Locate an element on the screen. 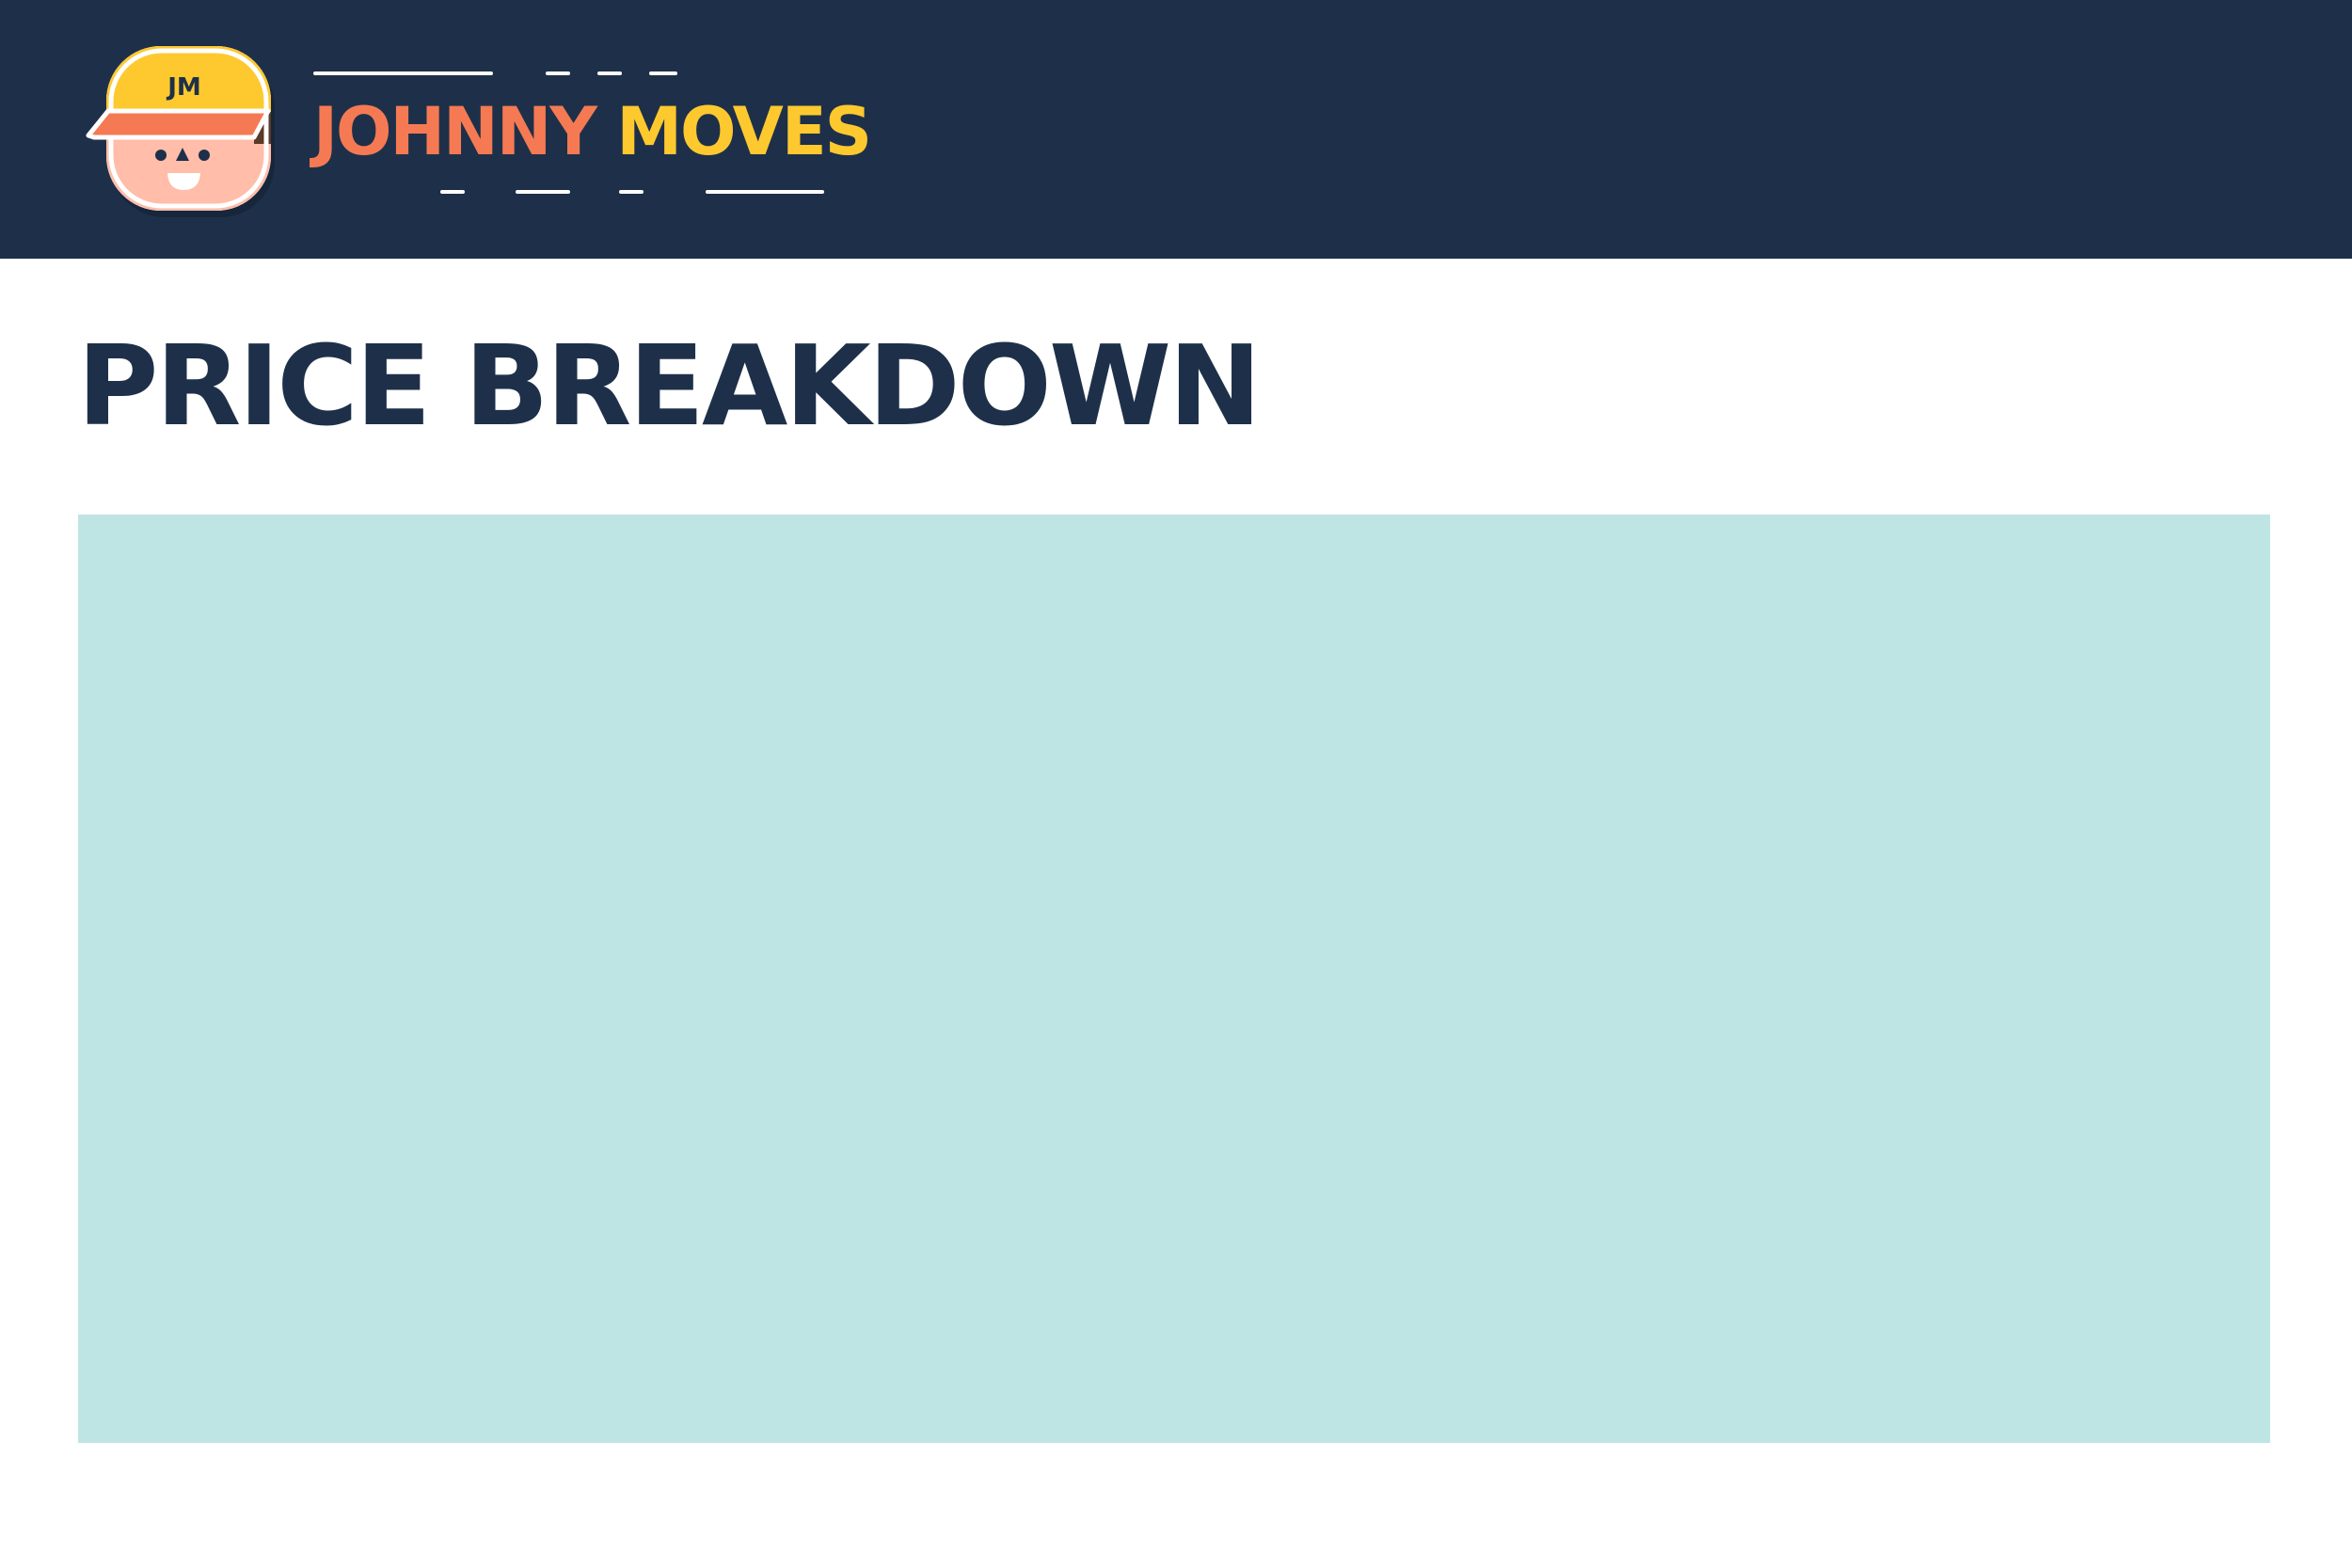 This screenshot has width=2352, height=1568. cap-initials: JM is located at coordinates (183, 88).